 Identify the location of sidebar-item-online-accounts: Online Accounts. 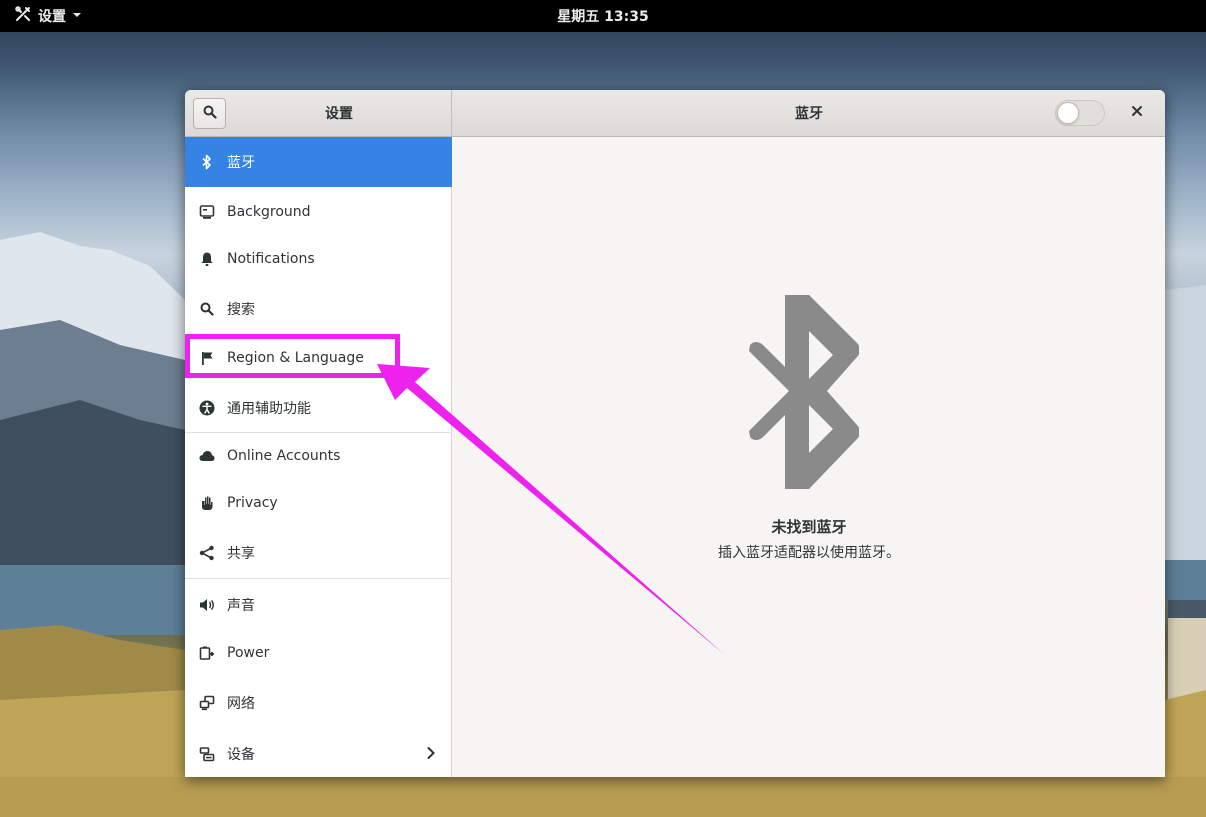
(318, 456).